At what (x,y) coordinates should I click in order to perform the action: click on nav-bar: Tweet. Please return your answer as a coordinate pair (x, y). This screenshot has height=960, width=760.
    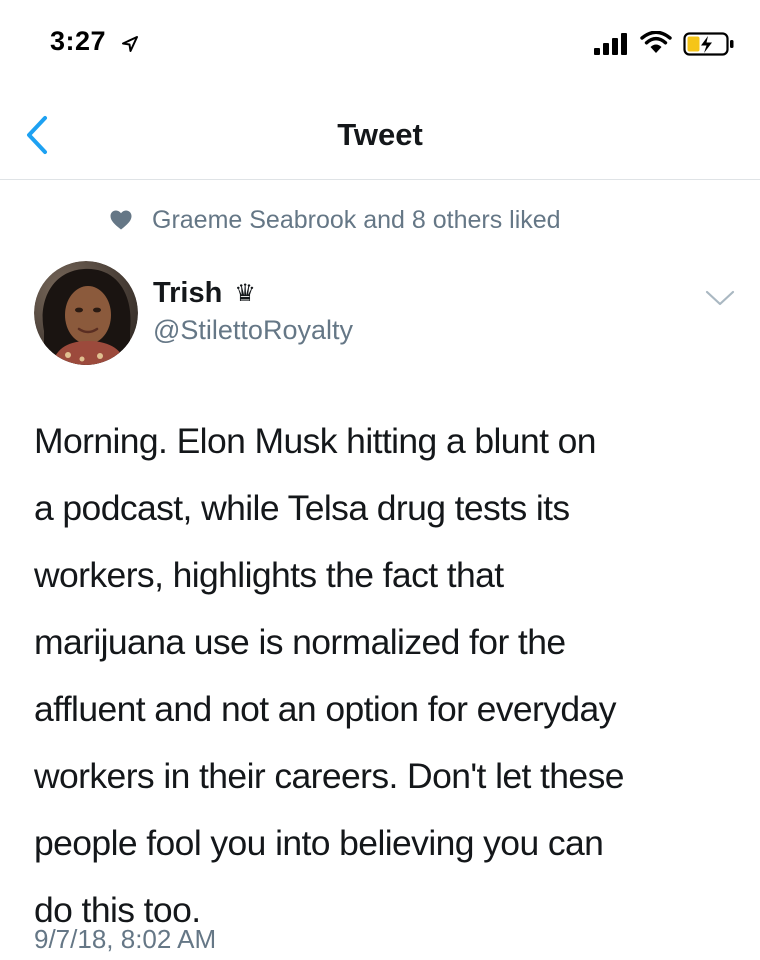
    Looking at the image, I should click on (380, 136).